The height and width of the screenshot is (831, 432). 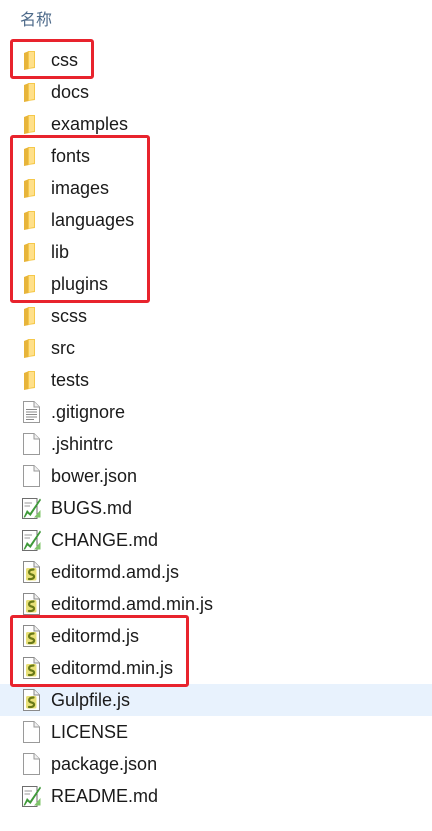 I want to click on file-row-src: src, so click(x=216, y=348).